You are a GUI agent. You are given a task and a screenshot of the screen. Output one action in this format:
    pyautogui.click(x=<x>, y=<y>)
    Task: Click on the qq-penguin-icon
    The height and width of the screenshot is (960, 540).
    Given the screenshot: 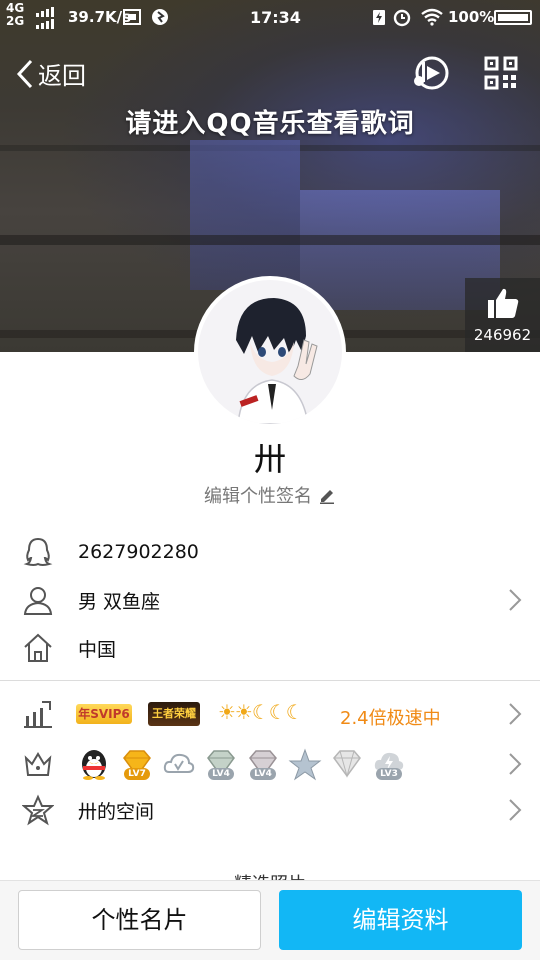 What is the action you would take?
    pyautogui.click(x=38, y=551)
    